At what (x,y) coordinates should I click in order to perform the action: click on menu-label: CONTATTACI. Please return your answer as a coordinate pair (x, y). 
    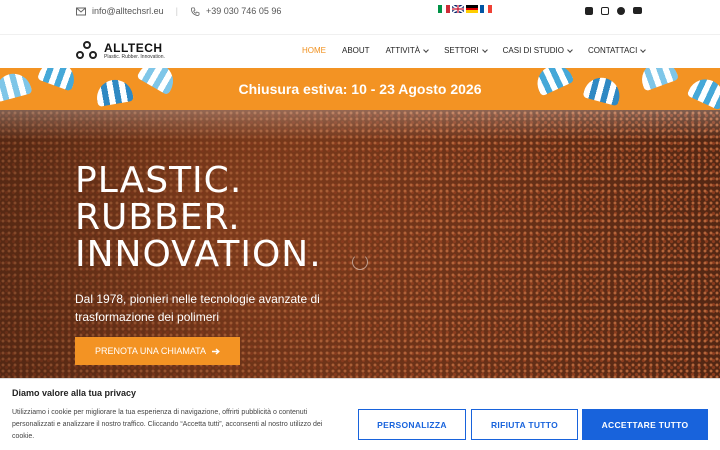
    Looking at the image, I should click on (612, 50).